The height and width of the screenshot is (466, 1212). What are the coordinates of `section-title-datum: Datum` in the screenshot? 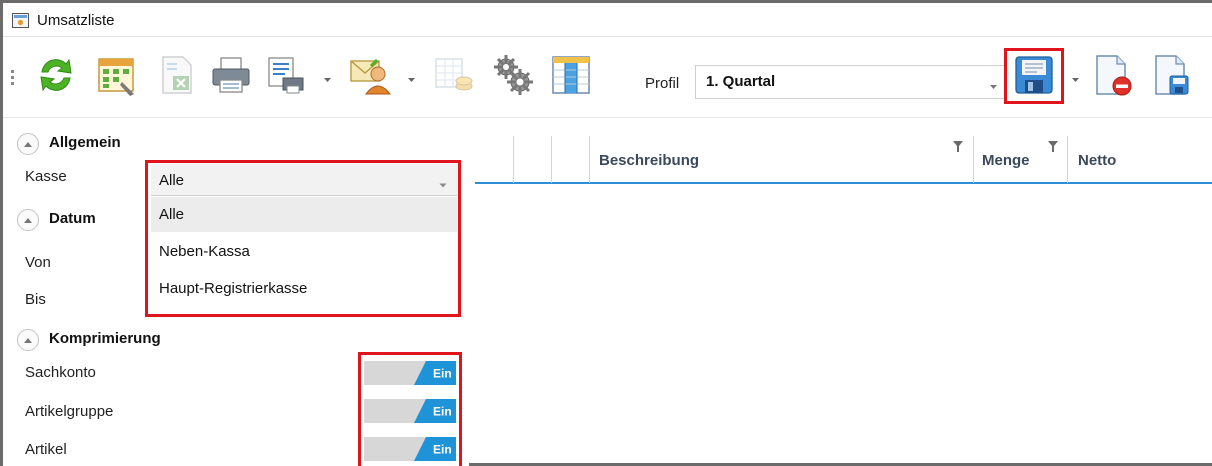 It's located at (72, 218).